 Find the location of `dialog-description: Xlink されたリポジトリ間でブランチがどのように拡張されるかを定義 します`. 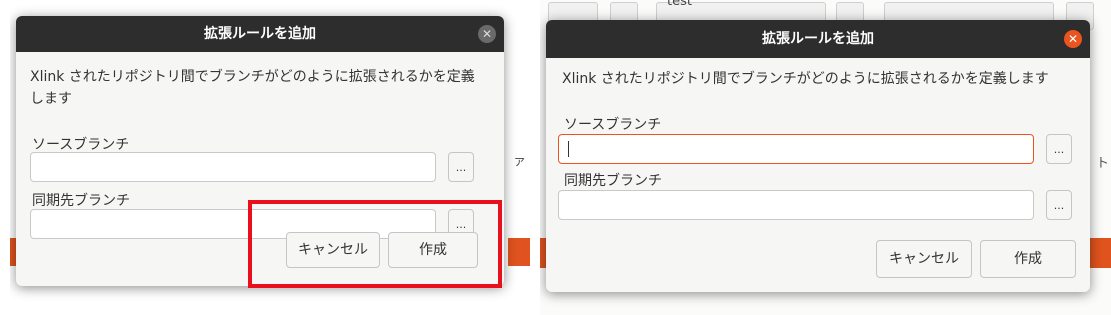

dialog-description: Xlink されたリポジトリ間でブランチがどのように拡張されるかを定義 します is located at coordinates (252, 88).